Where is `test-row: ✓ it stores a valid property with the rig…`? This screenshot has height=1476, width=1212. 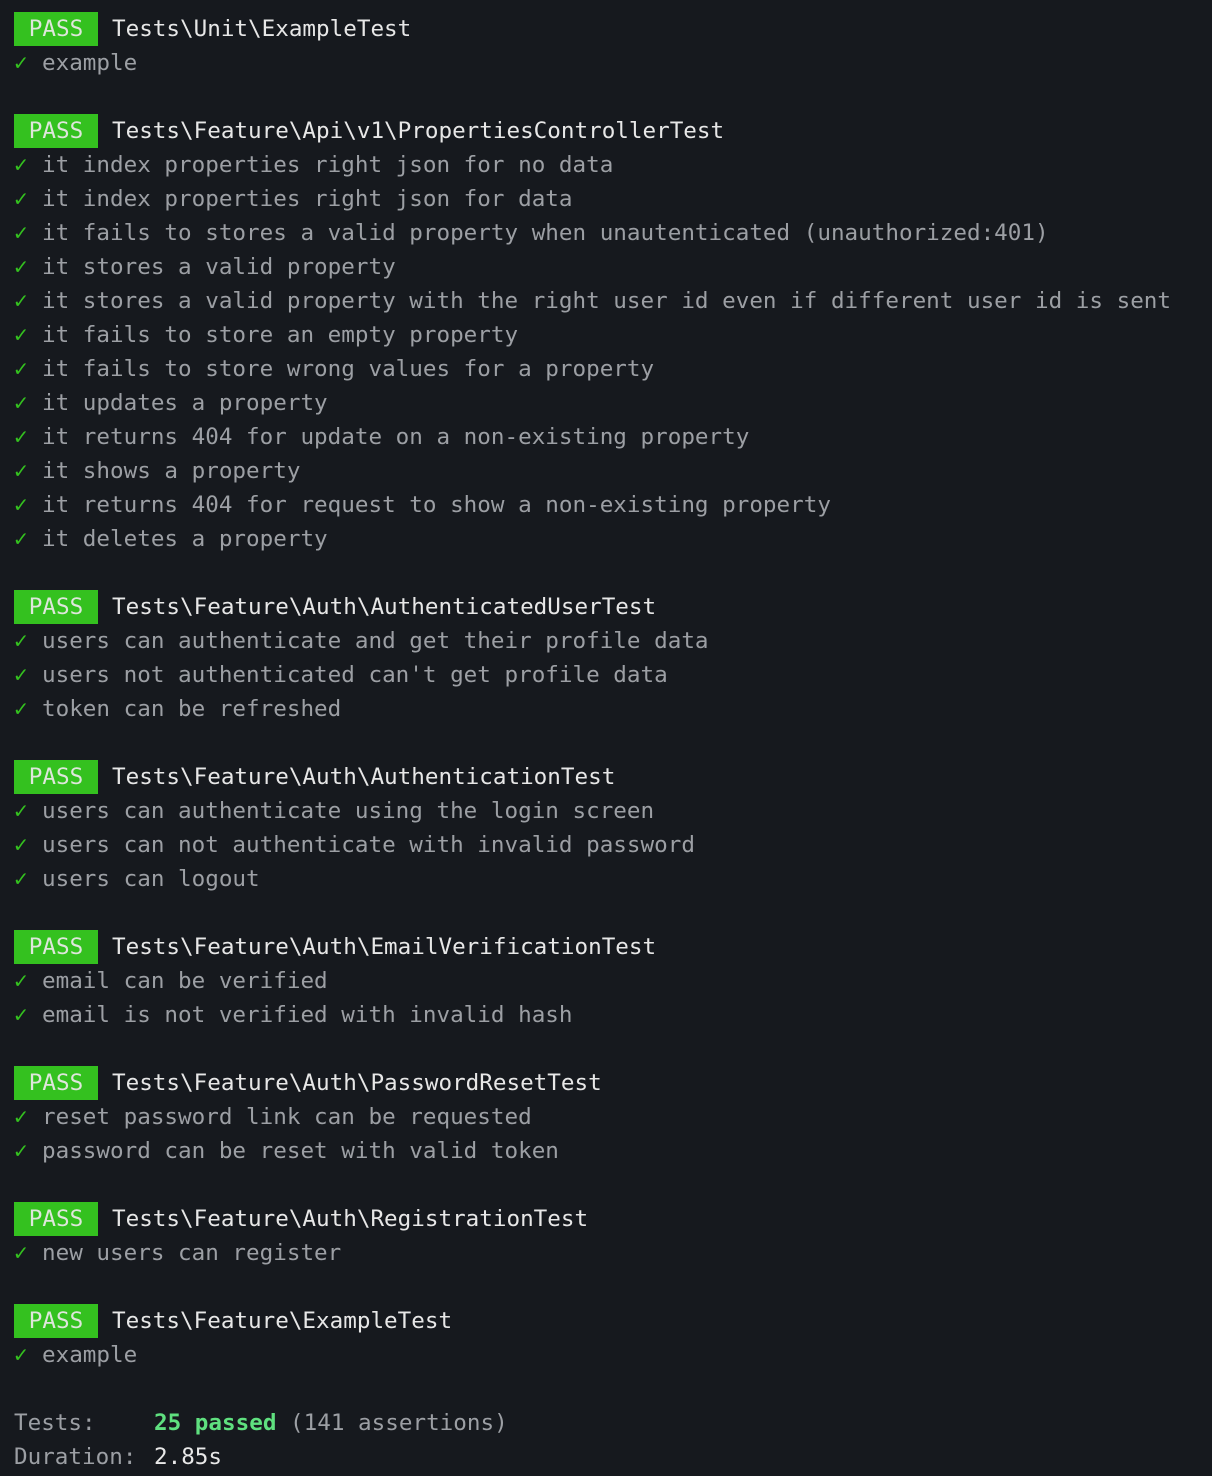
test-row: ✓ it stores a valid property with the rig… is located at coordinates (613, 301).